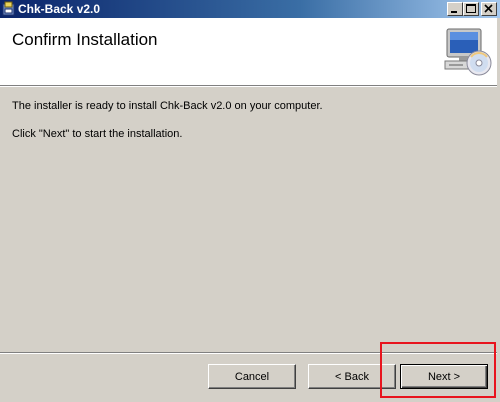  I want to click on computer-cd-icon, so click(467, 52).